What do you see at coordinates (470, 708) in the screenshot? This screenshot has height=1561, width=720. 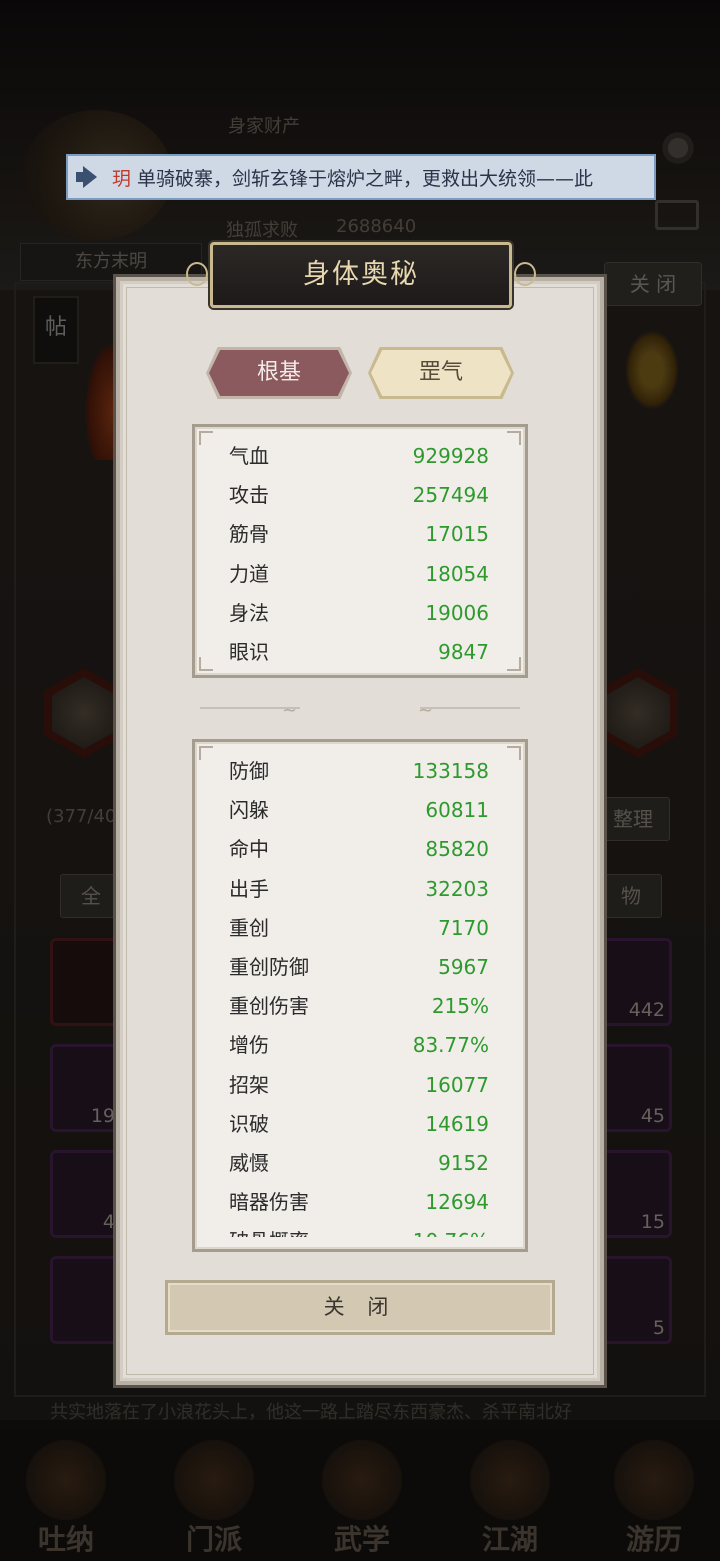 I see `section-divider` at bounding box center [470, 708].